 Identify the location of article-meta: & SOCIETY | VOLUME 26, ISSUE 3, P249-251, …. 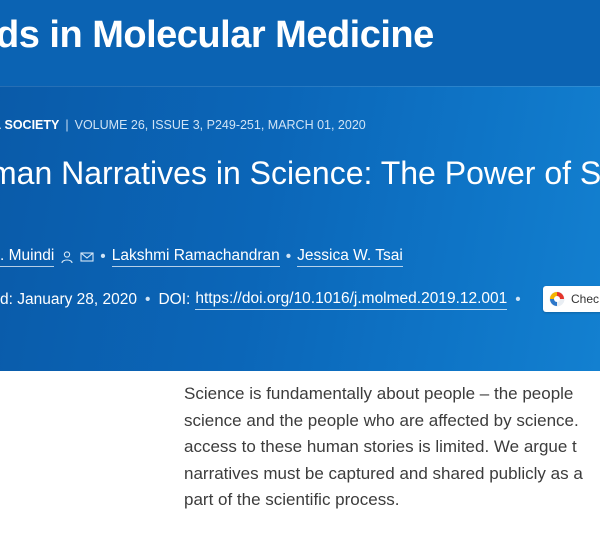
(183, 125).